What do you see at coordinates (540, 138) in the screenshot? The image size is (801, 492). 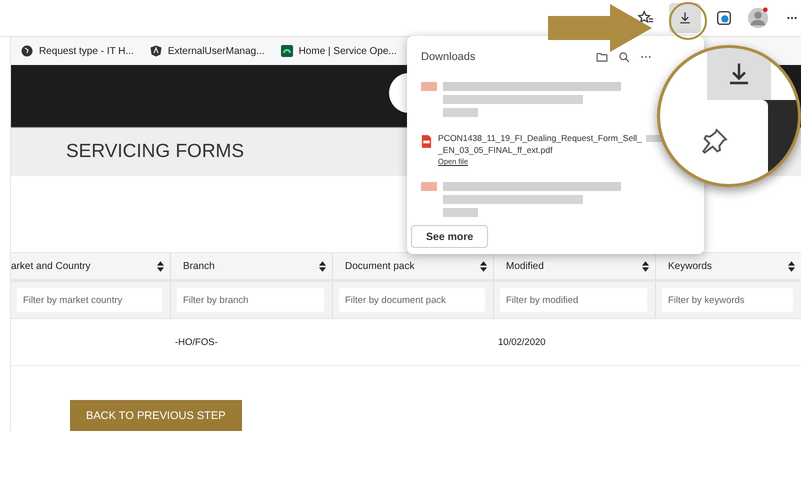 I see `file-name: PCON1438_11_19_FI_Dealing_Request_Form_Sell_` at bounding box center [540, 138].